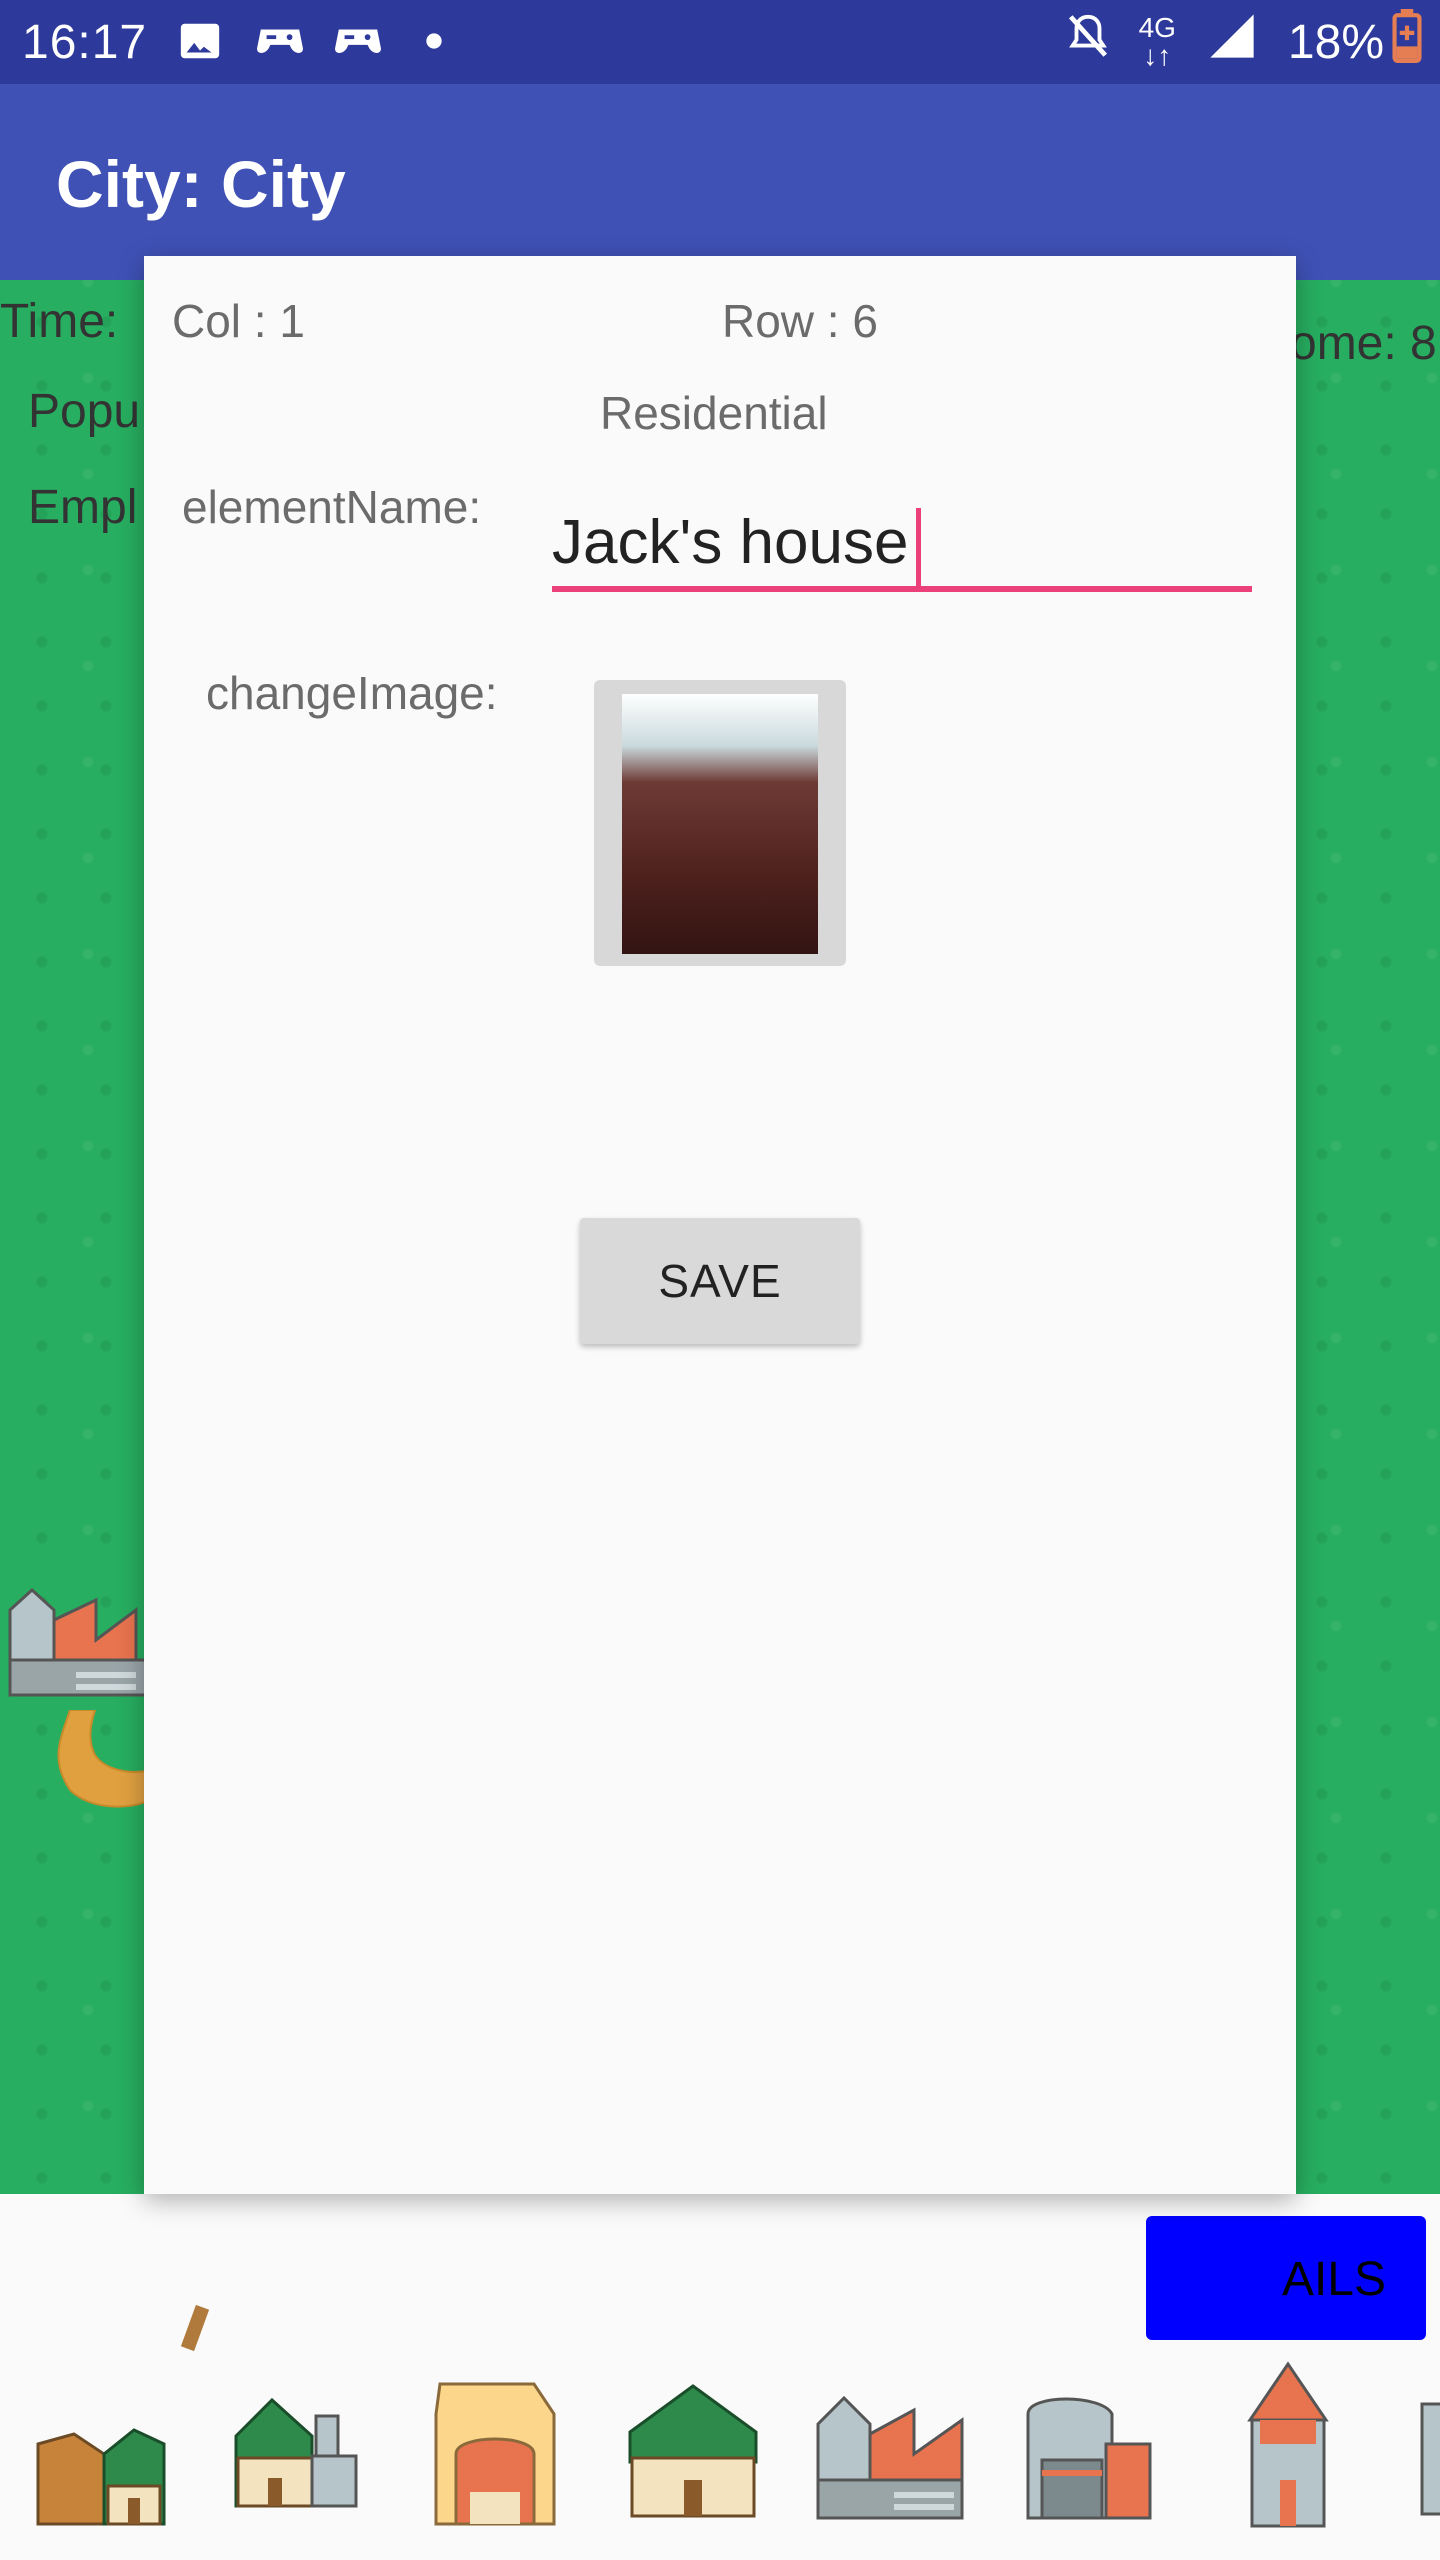 This screenshot has height=2560, width=1440. What do you see at coordinates (1333, 2279) in the screenshot?
I see `details-button-label: AILS` at bounding box center [1333, 2279].